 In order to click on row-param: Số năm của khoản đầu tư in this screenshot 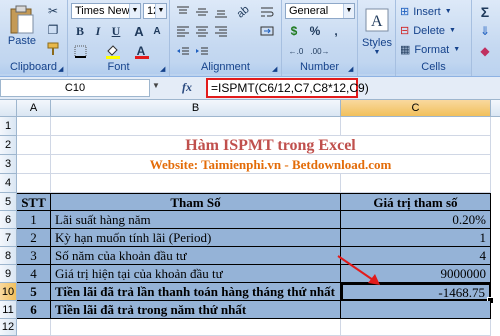, I will do `click(196, 256)`.